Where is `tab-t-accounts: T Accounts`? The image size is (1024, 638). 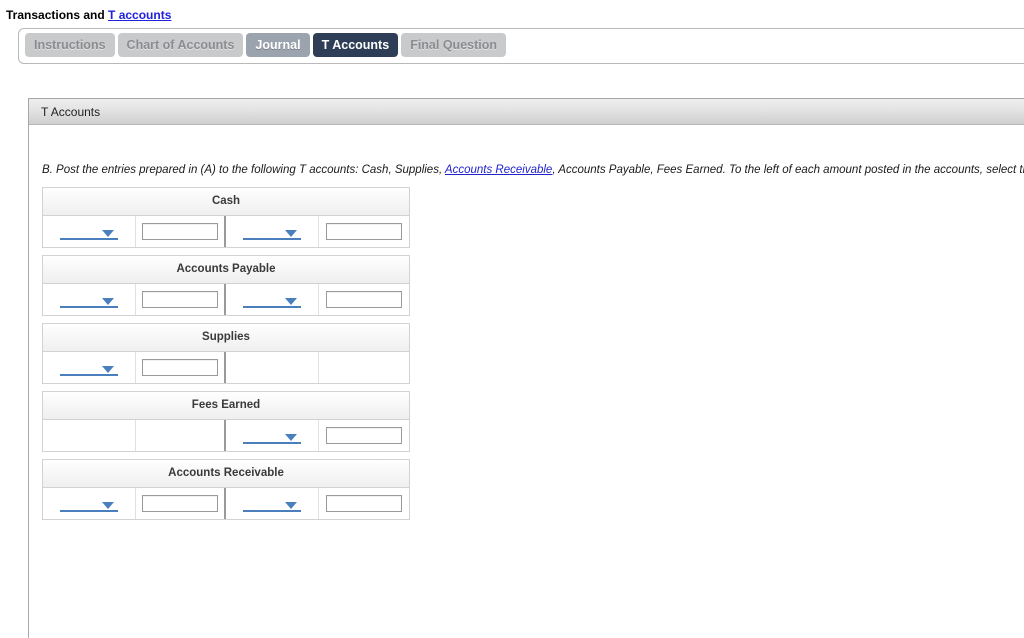 tab-t-accounts: T Accounts is located at coordinates (355, 45).